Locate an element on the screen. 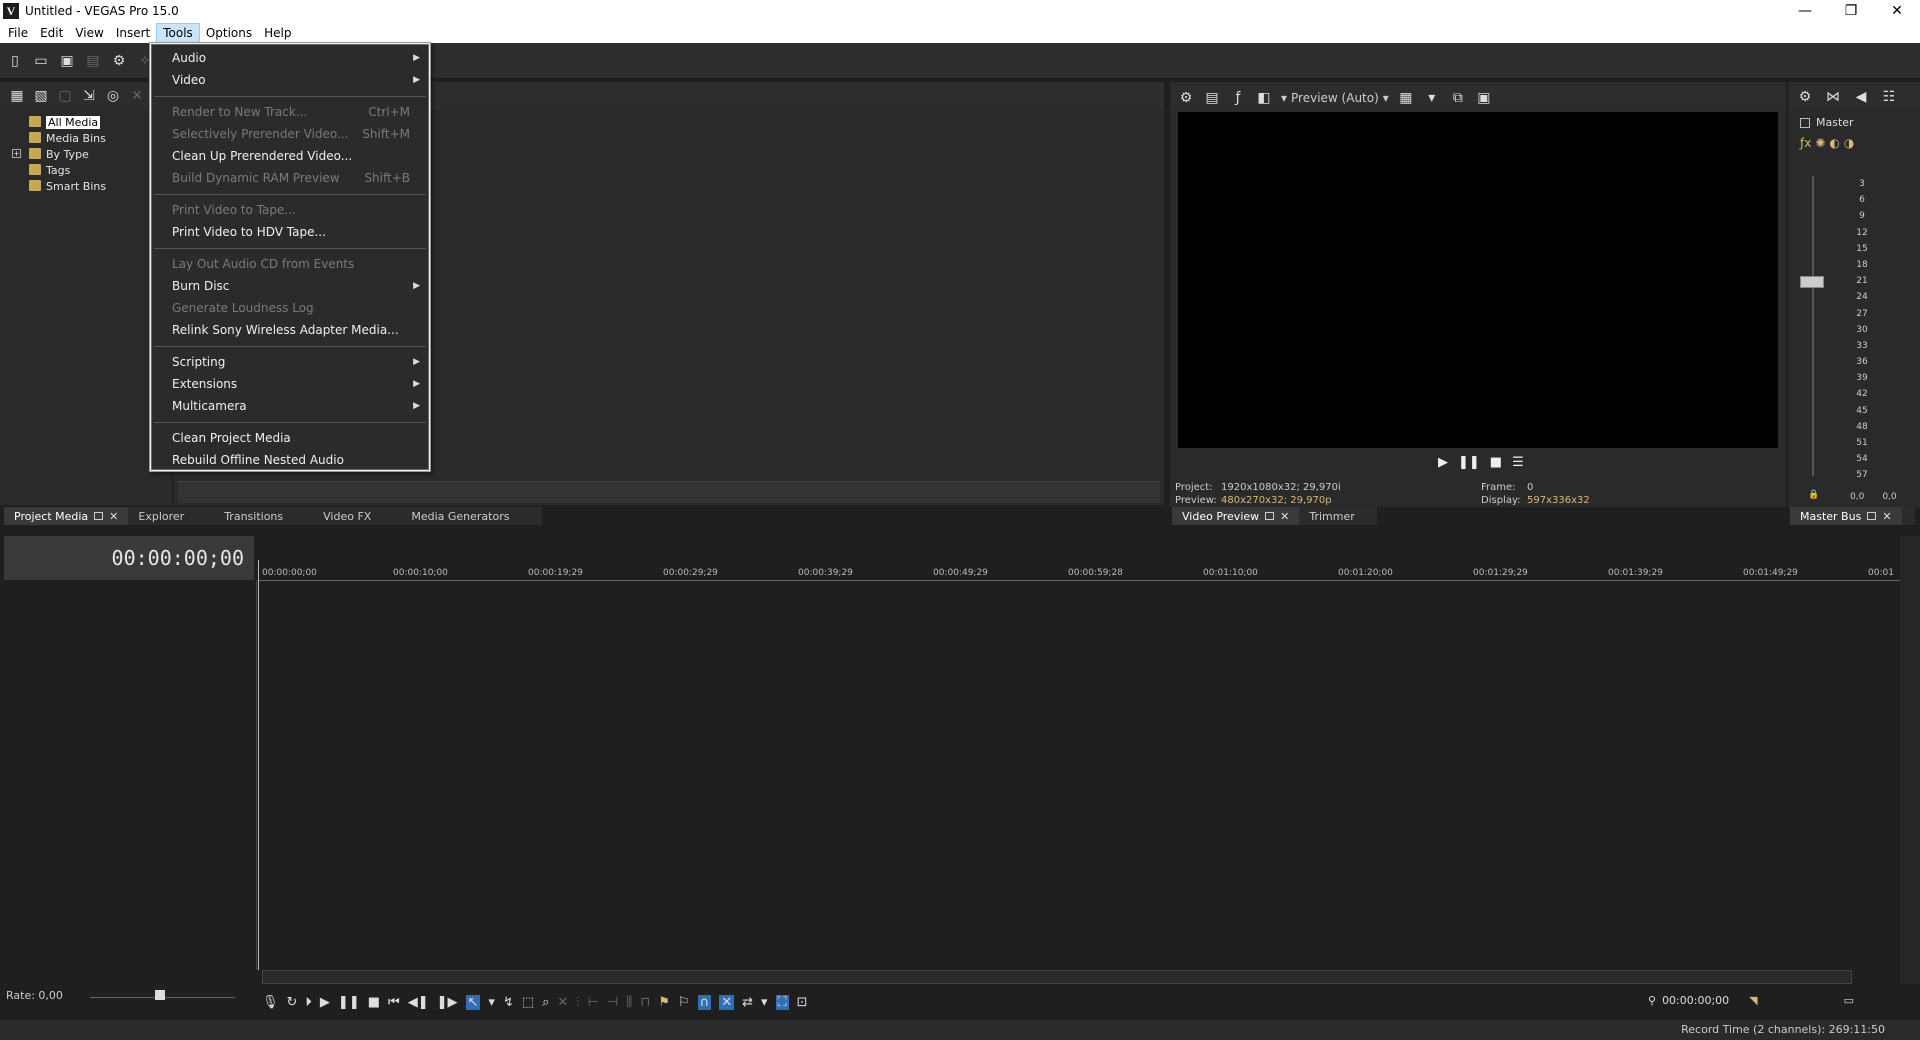 The image size is (1920, 1040). loop-region-icon: ▭ is located at coordinates (1849, 1000).